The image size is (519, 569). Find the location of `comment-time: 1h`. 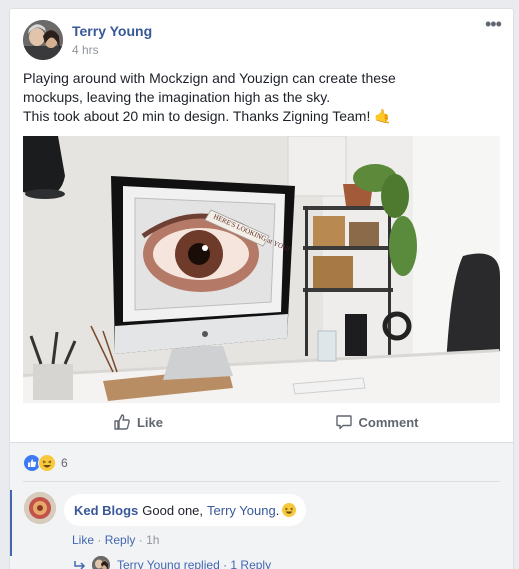

comment-time: 1h is located at coordinates (152, 540).